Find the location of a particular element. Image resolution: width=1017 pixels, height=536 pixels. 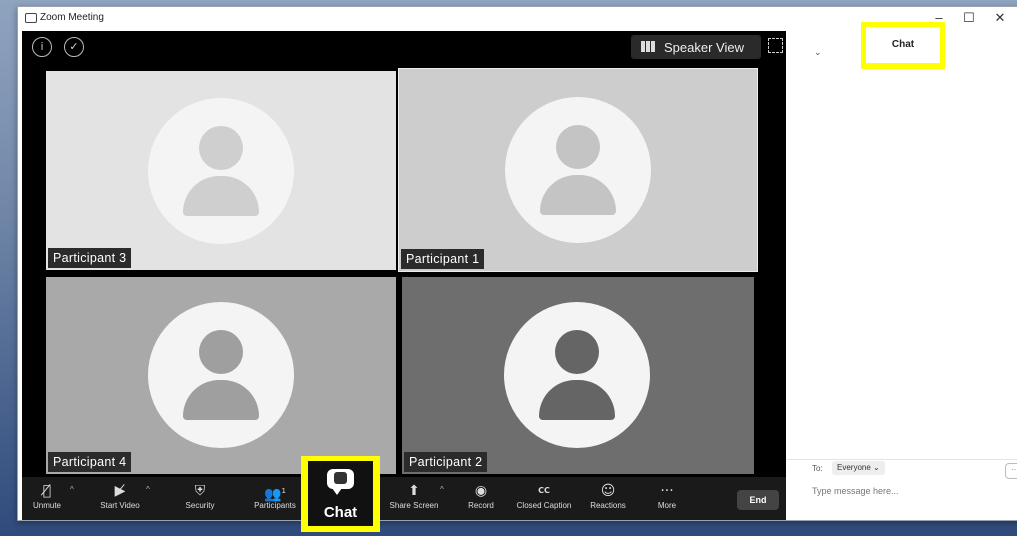

chat-label: Chat is located at coordinates (340, 512).